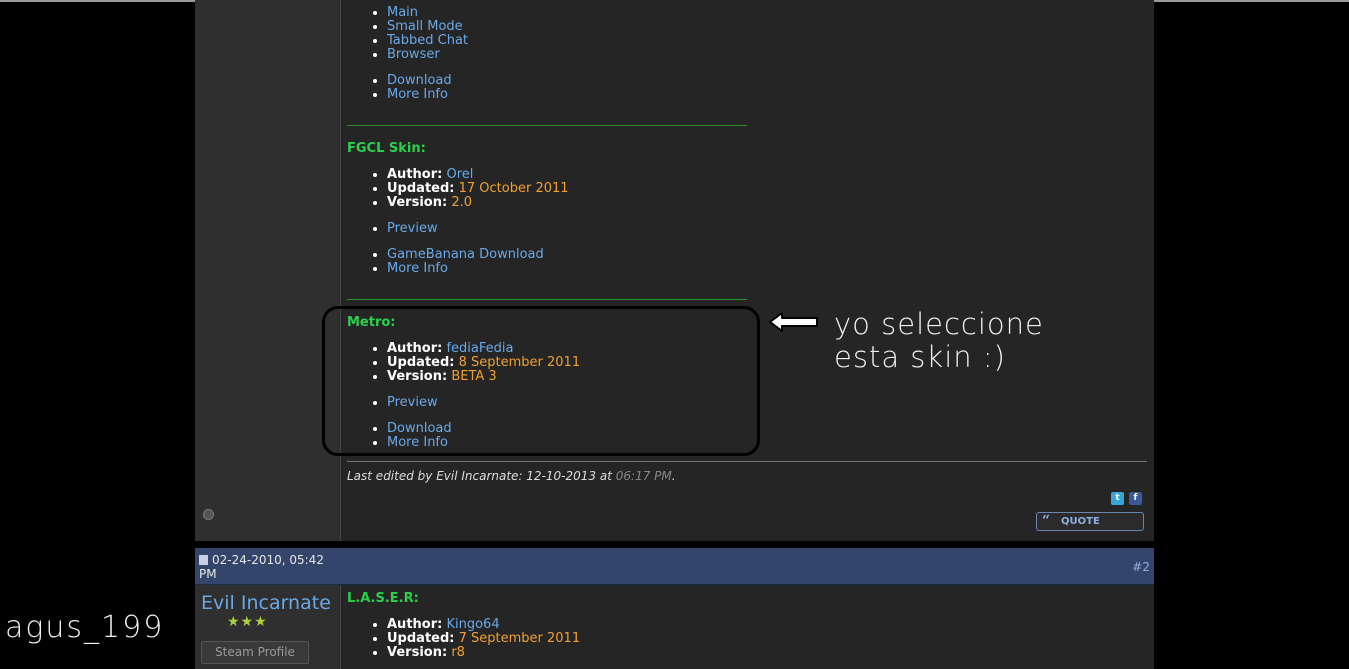 This screenshot has height=669, width=1349. What do you see at coordinates (255, 652) in the screenshot?
I see `steam-profile-button: Steam Profile` at bounding box center [255, 652].